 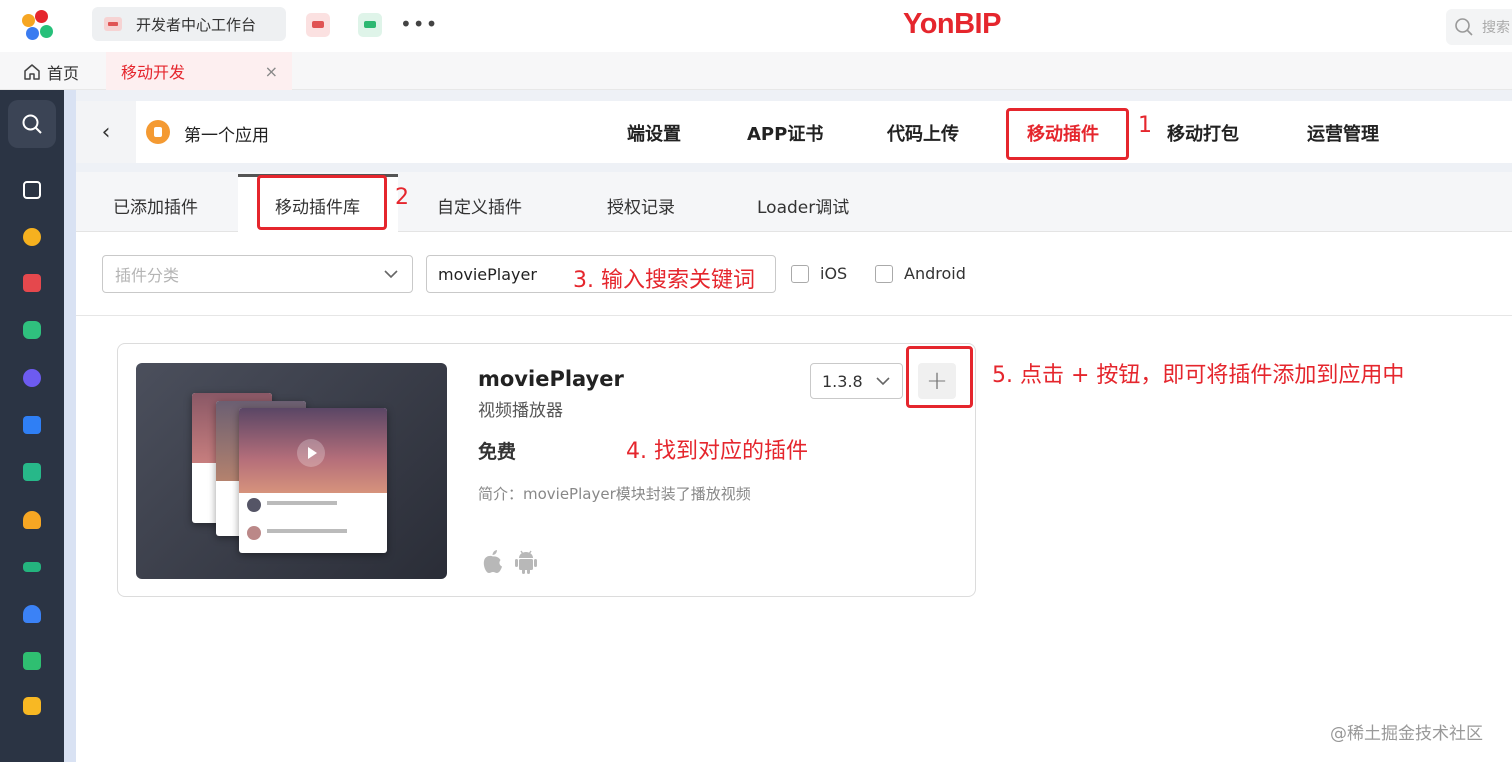 I want to click on workbench-tab: 开发者中心工作台, so click(x=189, y=24).